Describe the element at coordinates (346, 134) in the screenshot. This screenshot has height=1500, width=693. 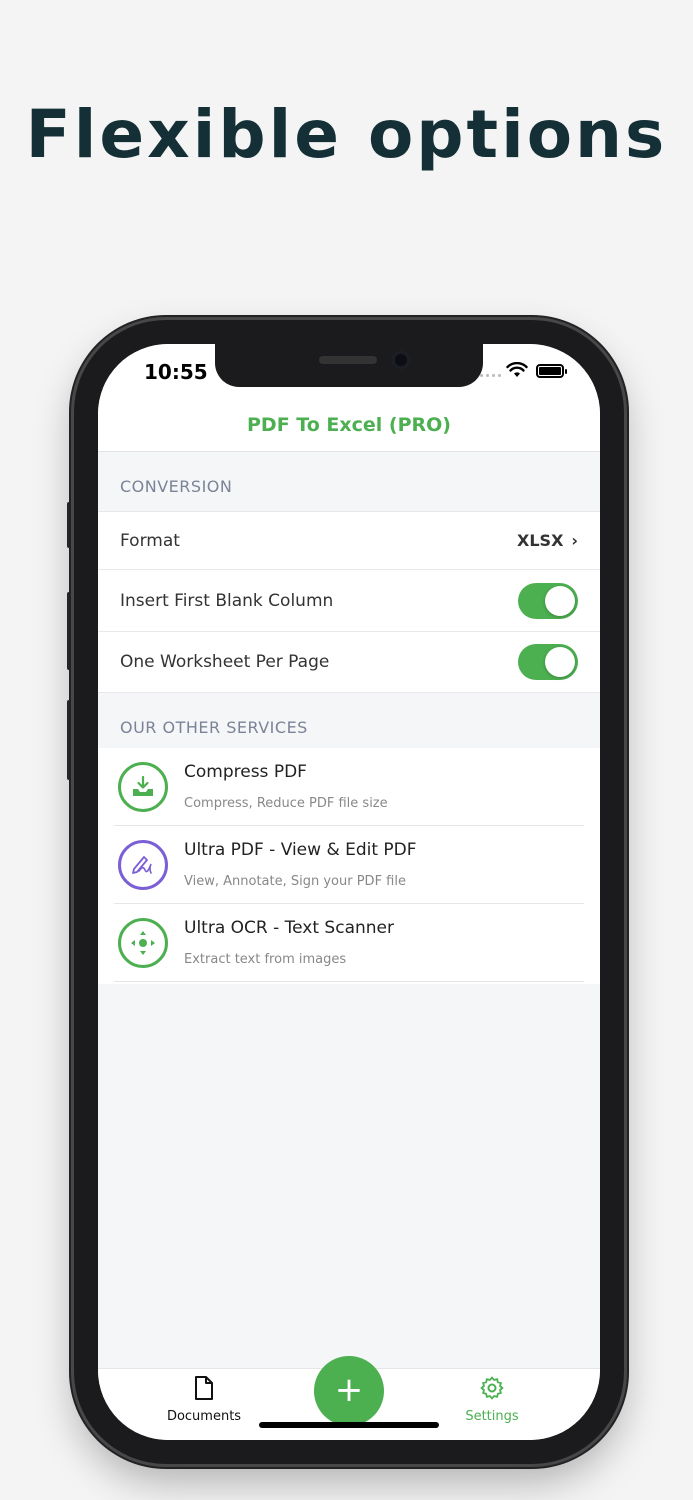
I see `headline: Flexible options` at that location.